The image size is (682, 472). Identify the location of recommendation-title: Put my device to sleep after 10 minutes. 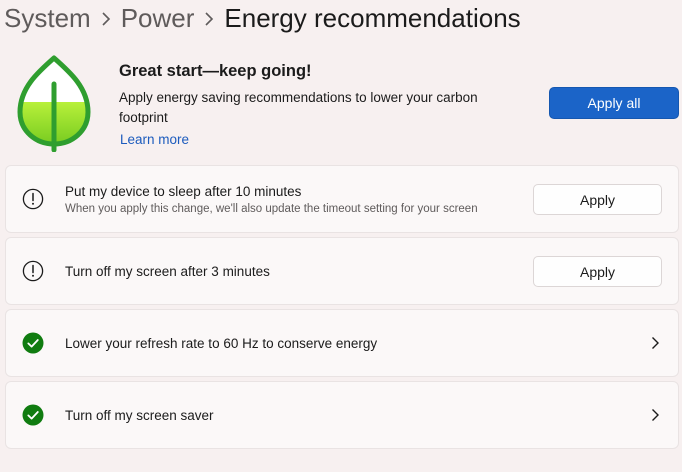
(183, 191).